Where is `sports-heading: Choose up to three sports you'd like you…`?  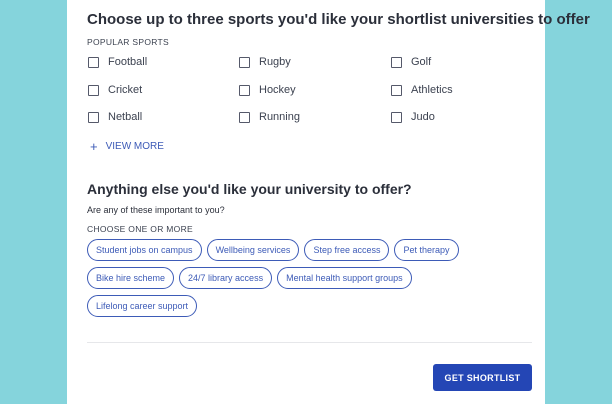 sports-heading: Choose up to three sports you'd like you… is located at coordinates (338, 19).